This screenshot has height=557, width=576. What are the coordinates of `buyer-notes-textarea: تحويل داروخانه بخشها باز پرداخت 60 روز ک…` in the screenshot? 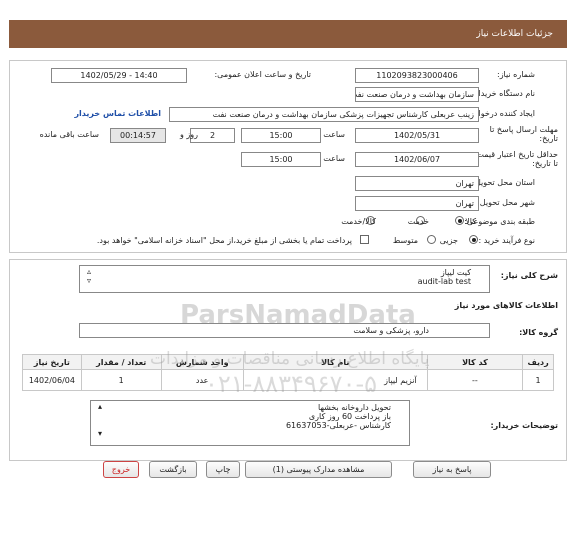 It's located at (250, 423).